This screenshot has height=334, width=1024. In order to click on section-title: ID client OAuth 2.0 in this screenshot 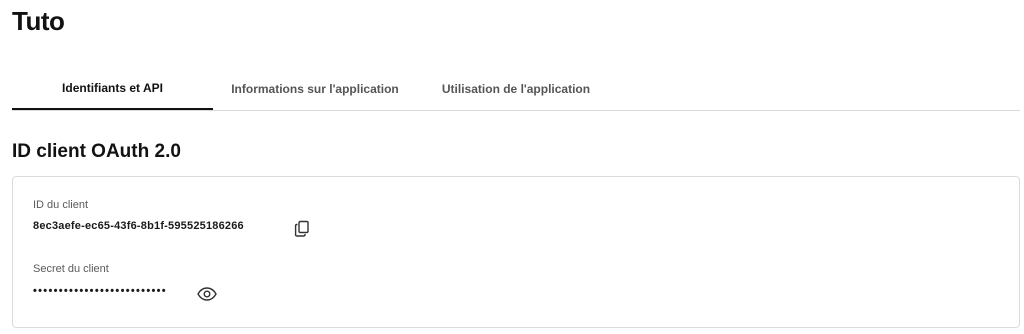, I will do `click(96, 151)`.